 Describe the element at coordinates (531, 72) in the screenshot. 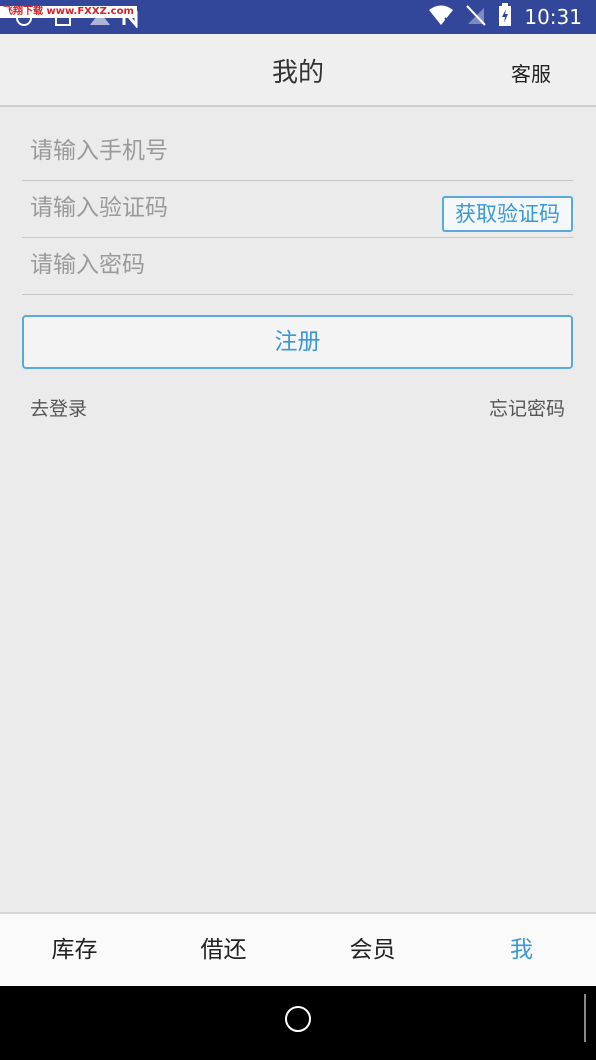

I see `customer-service-button: 客服` at that location.